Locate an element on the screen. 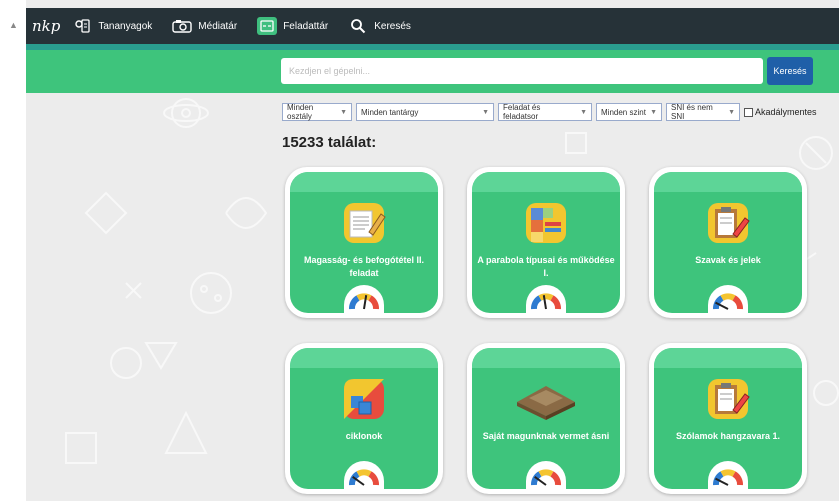 The image size is (839, 501). card-body: Szólamok hangzavara 1. is located at coordinates (728, 418).